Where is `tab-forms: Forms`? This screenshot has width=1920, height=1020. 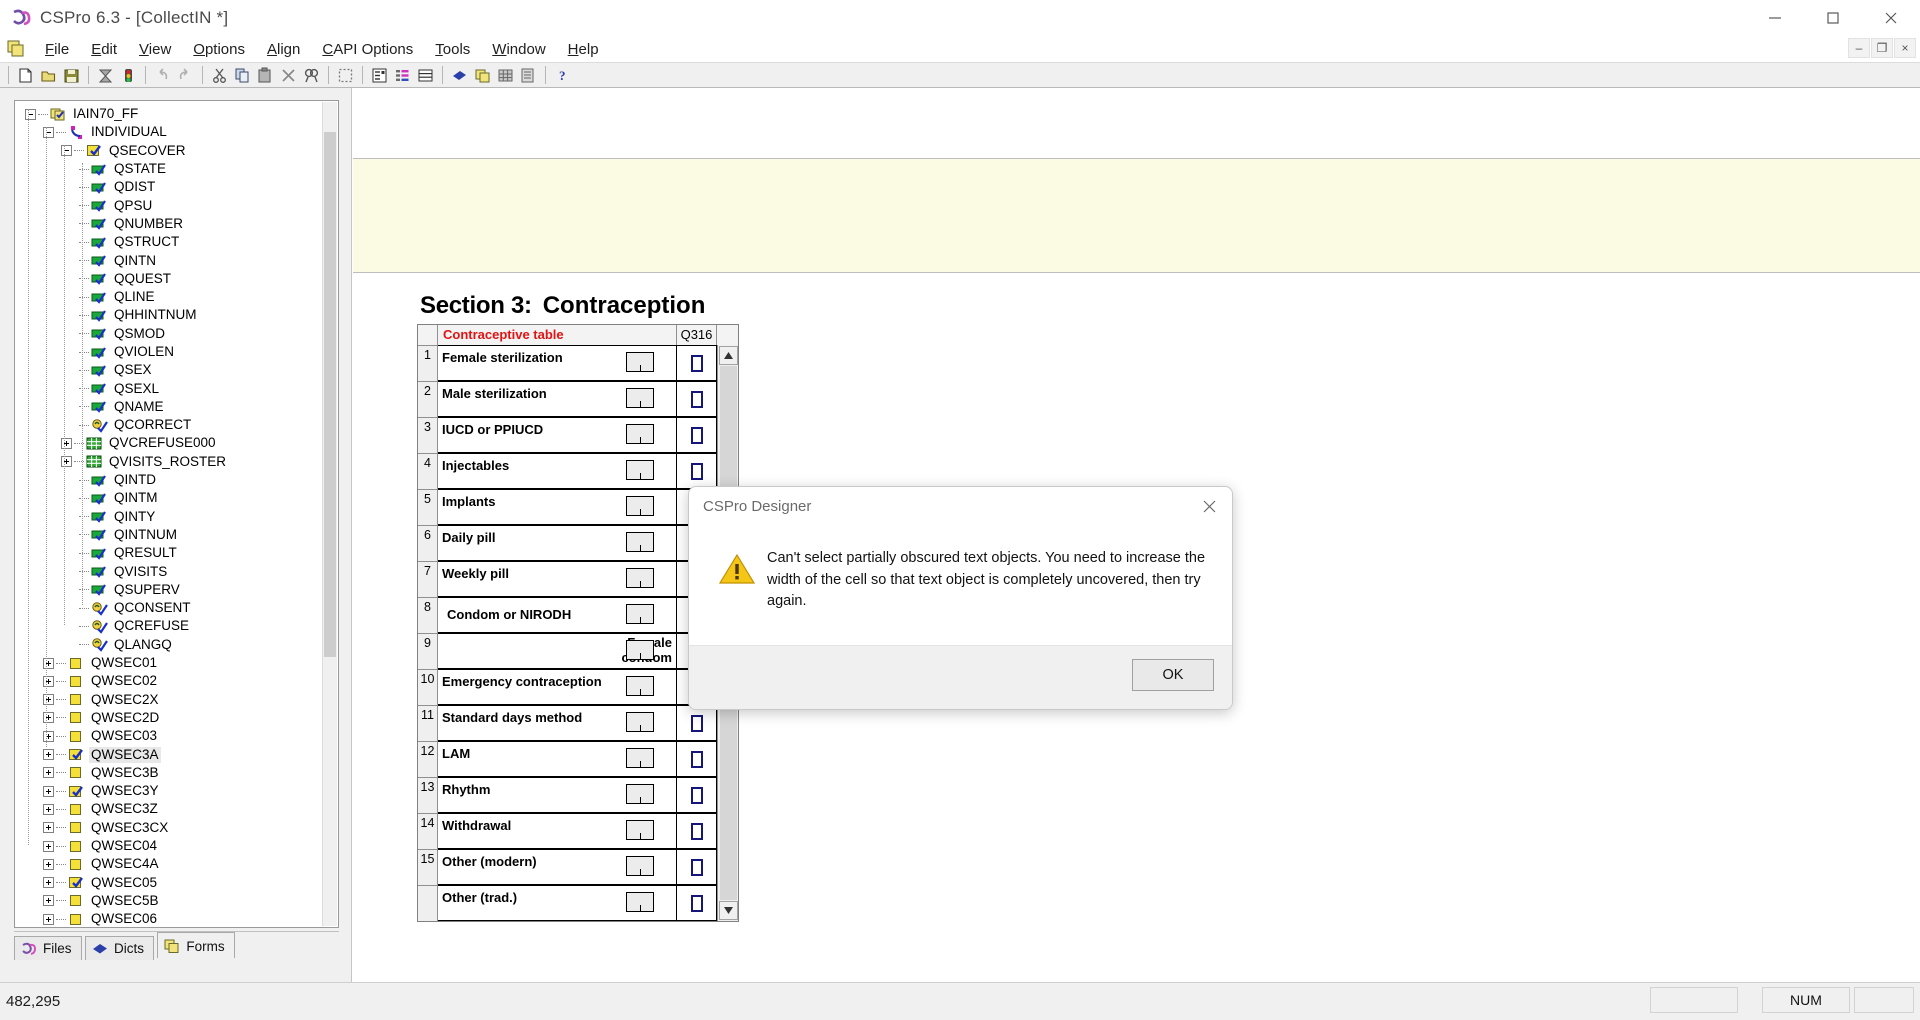 tab-forms: Forms is located at coordinates (196, 945).